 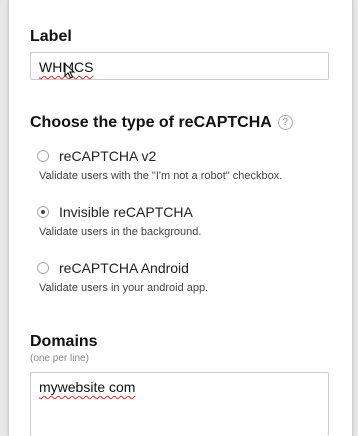 I want to click on domains-textarea-value: mywebsite com, so click(x=87, y=387).